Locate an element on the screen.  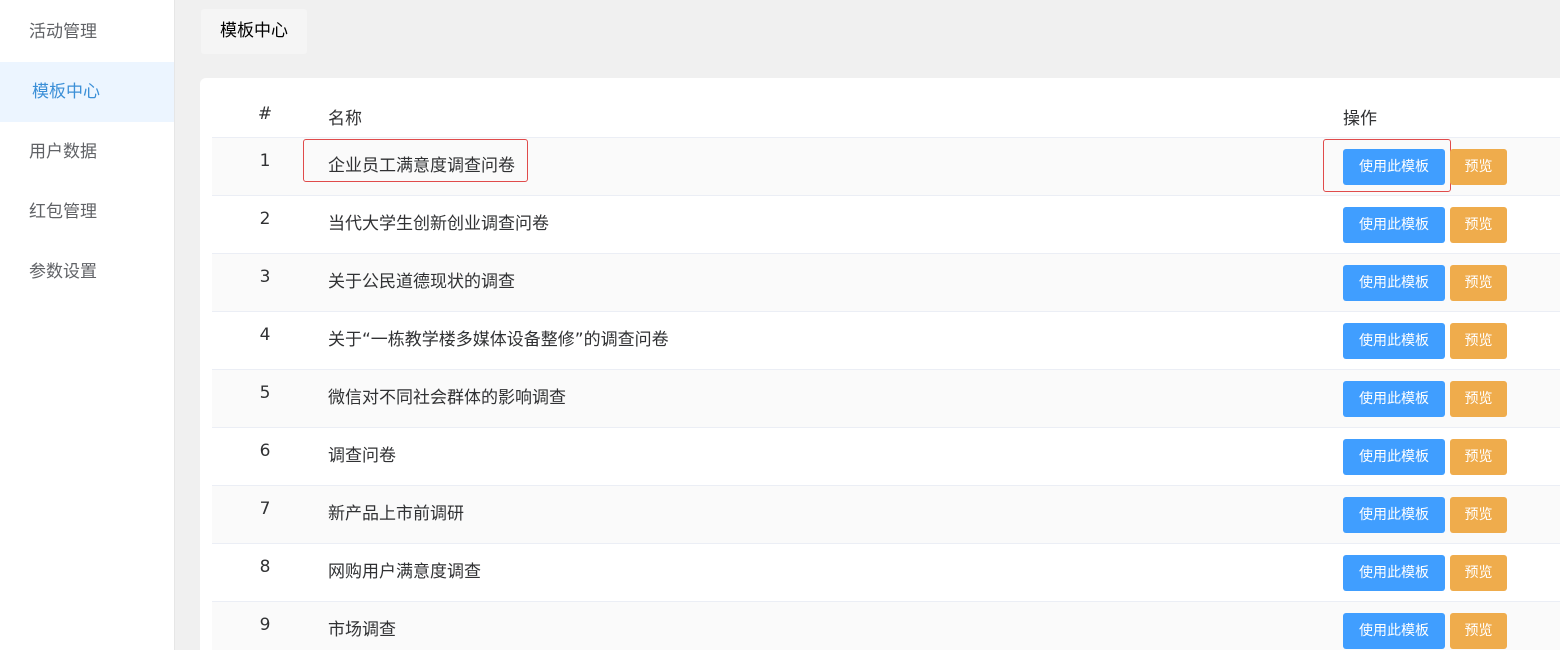
row-index: 4 is located at coordinates (265, 335).